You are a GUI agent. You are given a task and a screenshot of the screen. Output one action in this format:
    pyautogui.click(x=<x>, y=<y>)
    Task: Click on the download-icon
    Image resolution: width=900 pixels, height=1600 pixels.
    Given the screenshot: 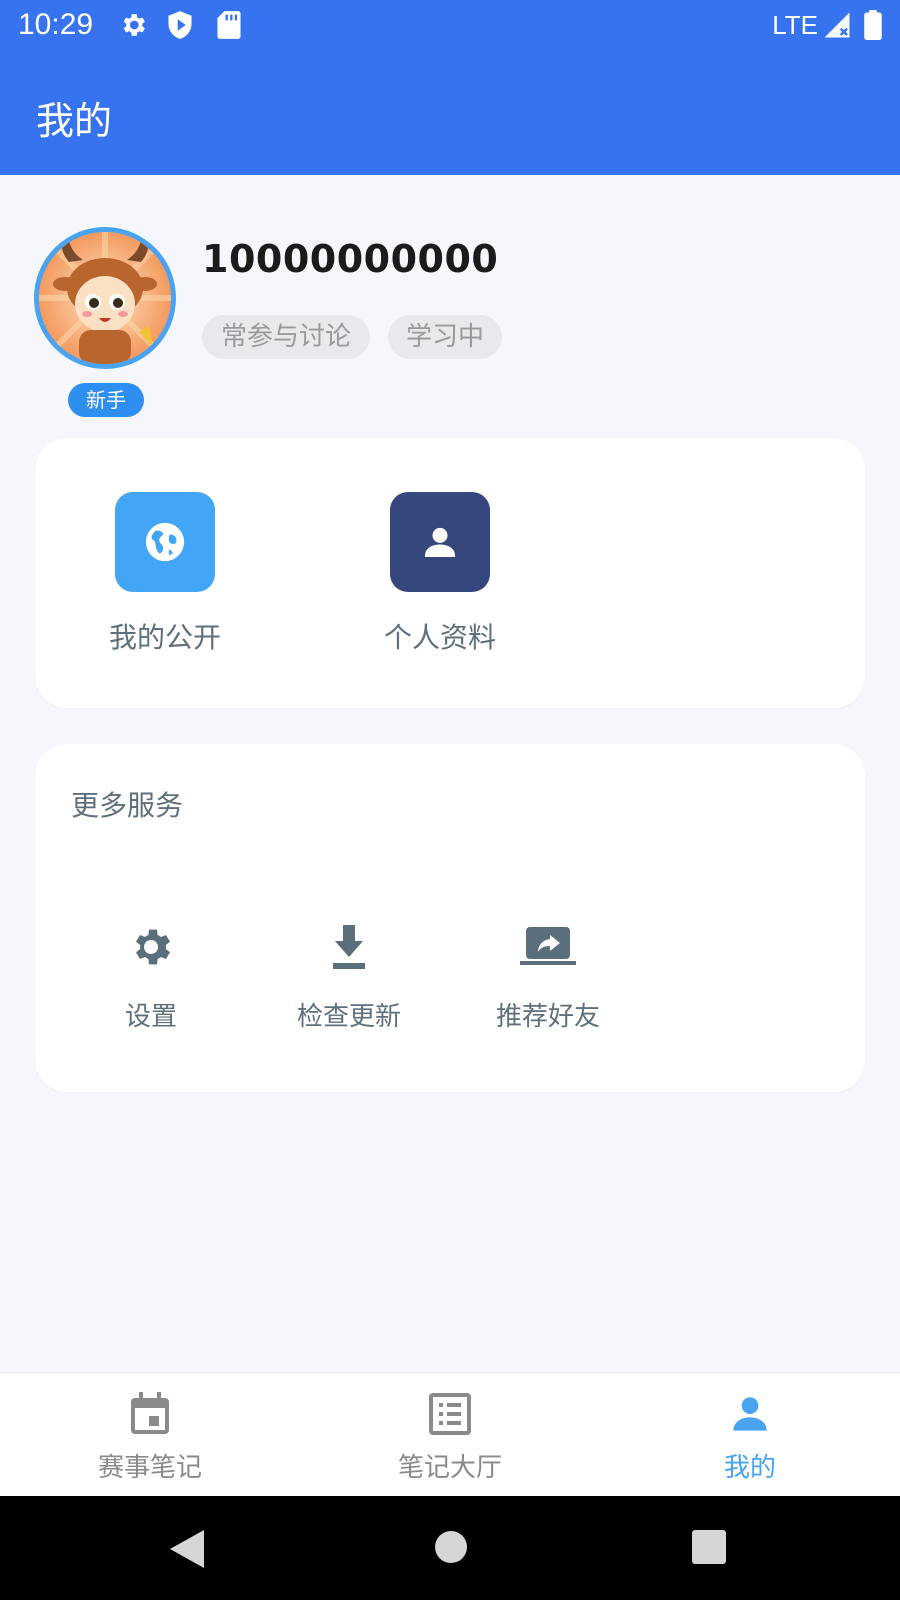 What is the action you would take?
    pyautogui.click(x=349, y=947)
    